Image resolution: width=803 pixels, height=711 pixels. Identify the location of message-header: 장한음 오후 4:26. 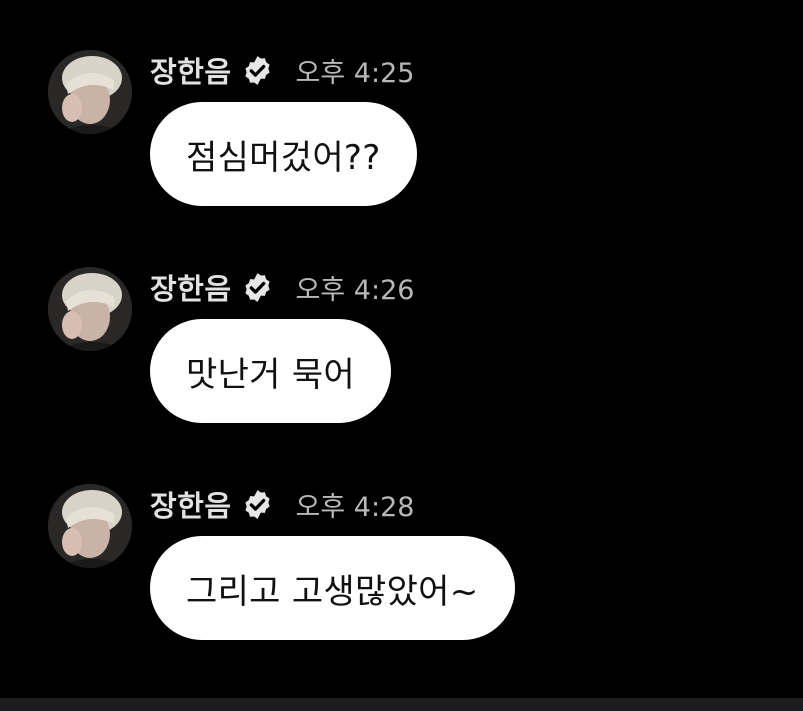
(282, 287).